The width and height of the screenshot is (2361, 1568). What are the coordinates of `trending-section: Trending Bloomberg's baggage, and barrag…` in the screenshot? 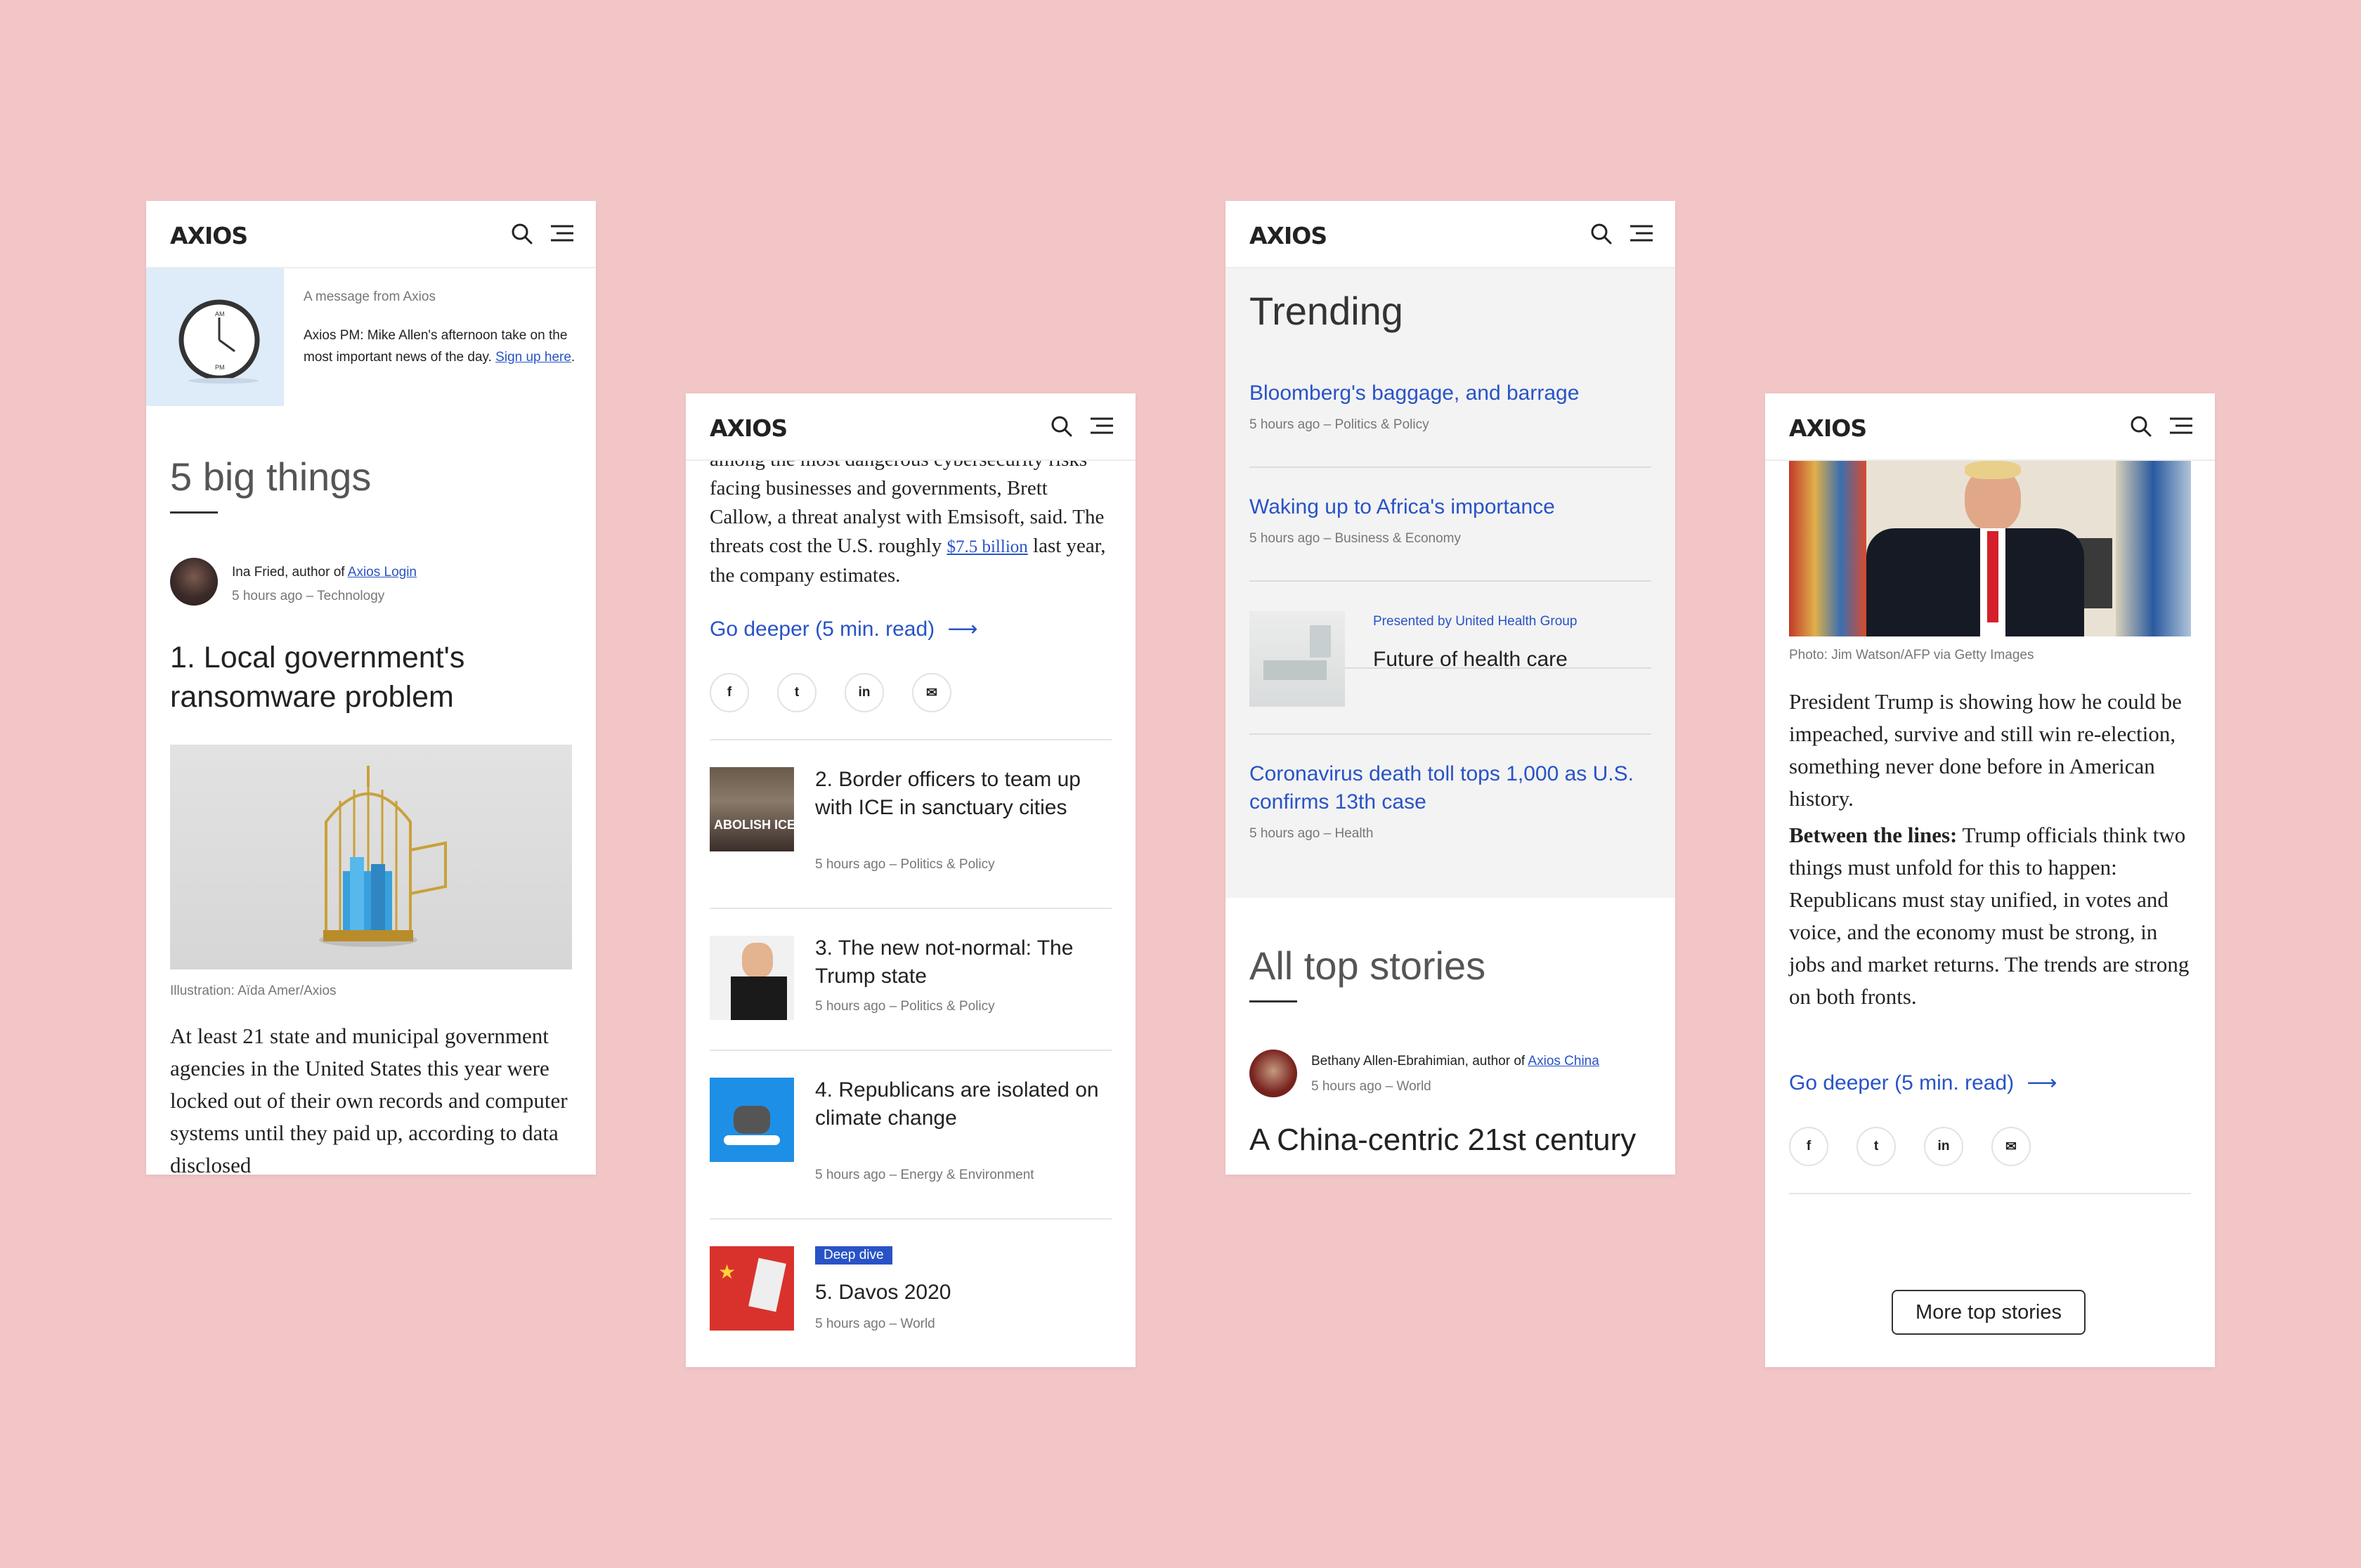 It's located at (1450, 583).